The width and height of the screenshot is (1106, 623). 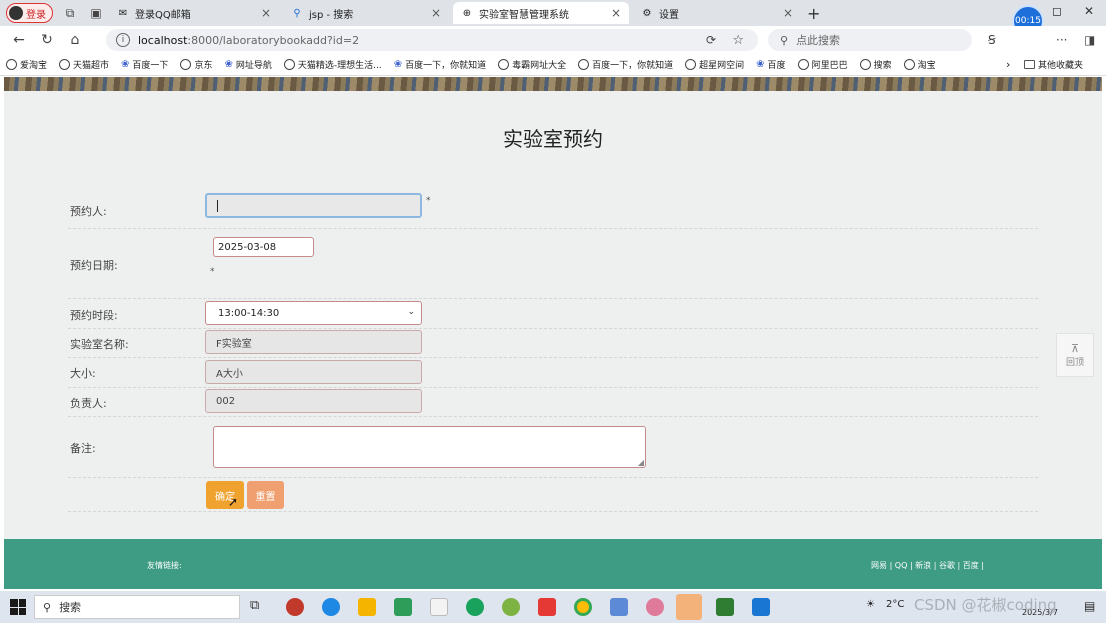 What do you see at coordinates (439, 607) in the screenshot?
I see `notepad-icon` at bounding box center [439, 607].